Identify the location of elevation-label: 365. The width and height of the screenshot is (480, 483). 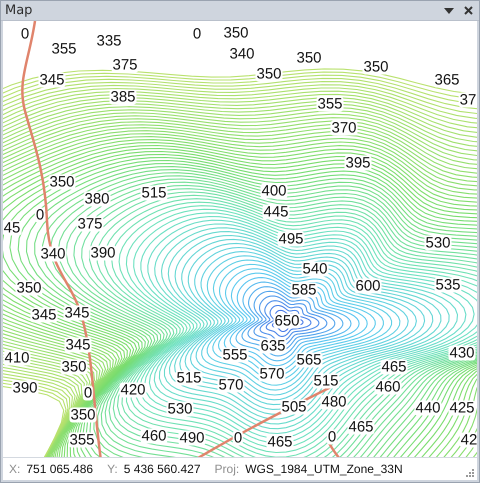
(447, 80).